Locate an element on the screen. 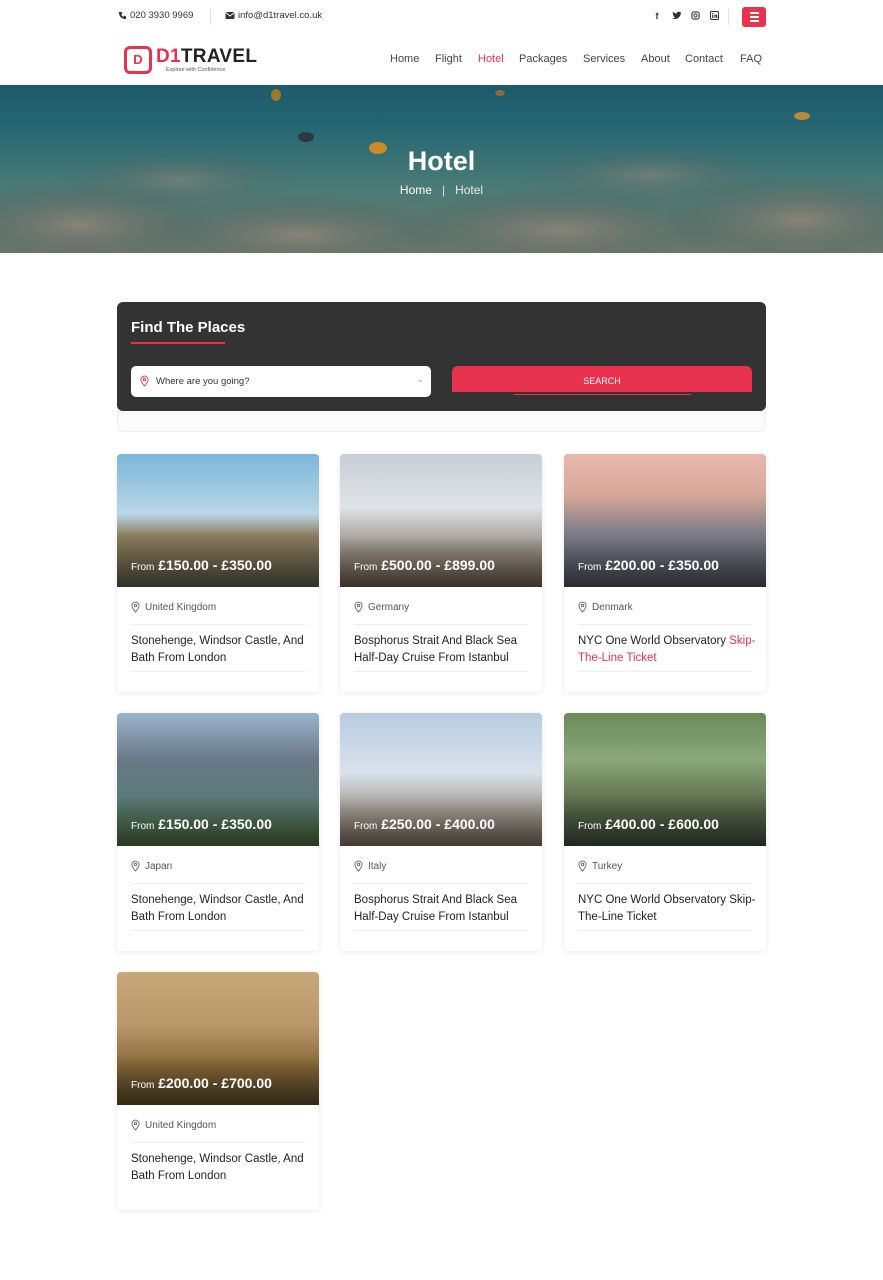  price-range: From £500.00 - £899.00 is located at coordinates (424, 565).